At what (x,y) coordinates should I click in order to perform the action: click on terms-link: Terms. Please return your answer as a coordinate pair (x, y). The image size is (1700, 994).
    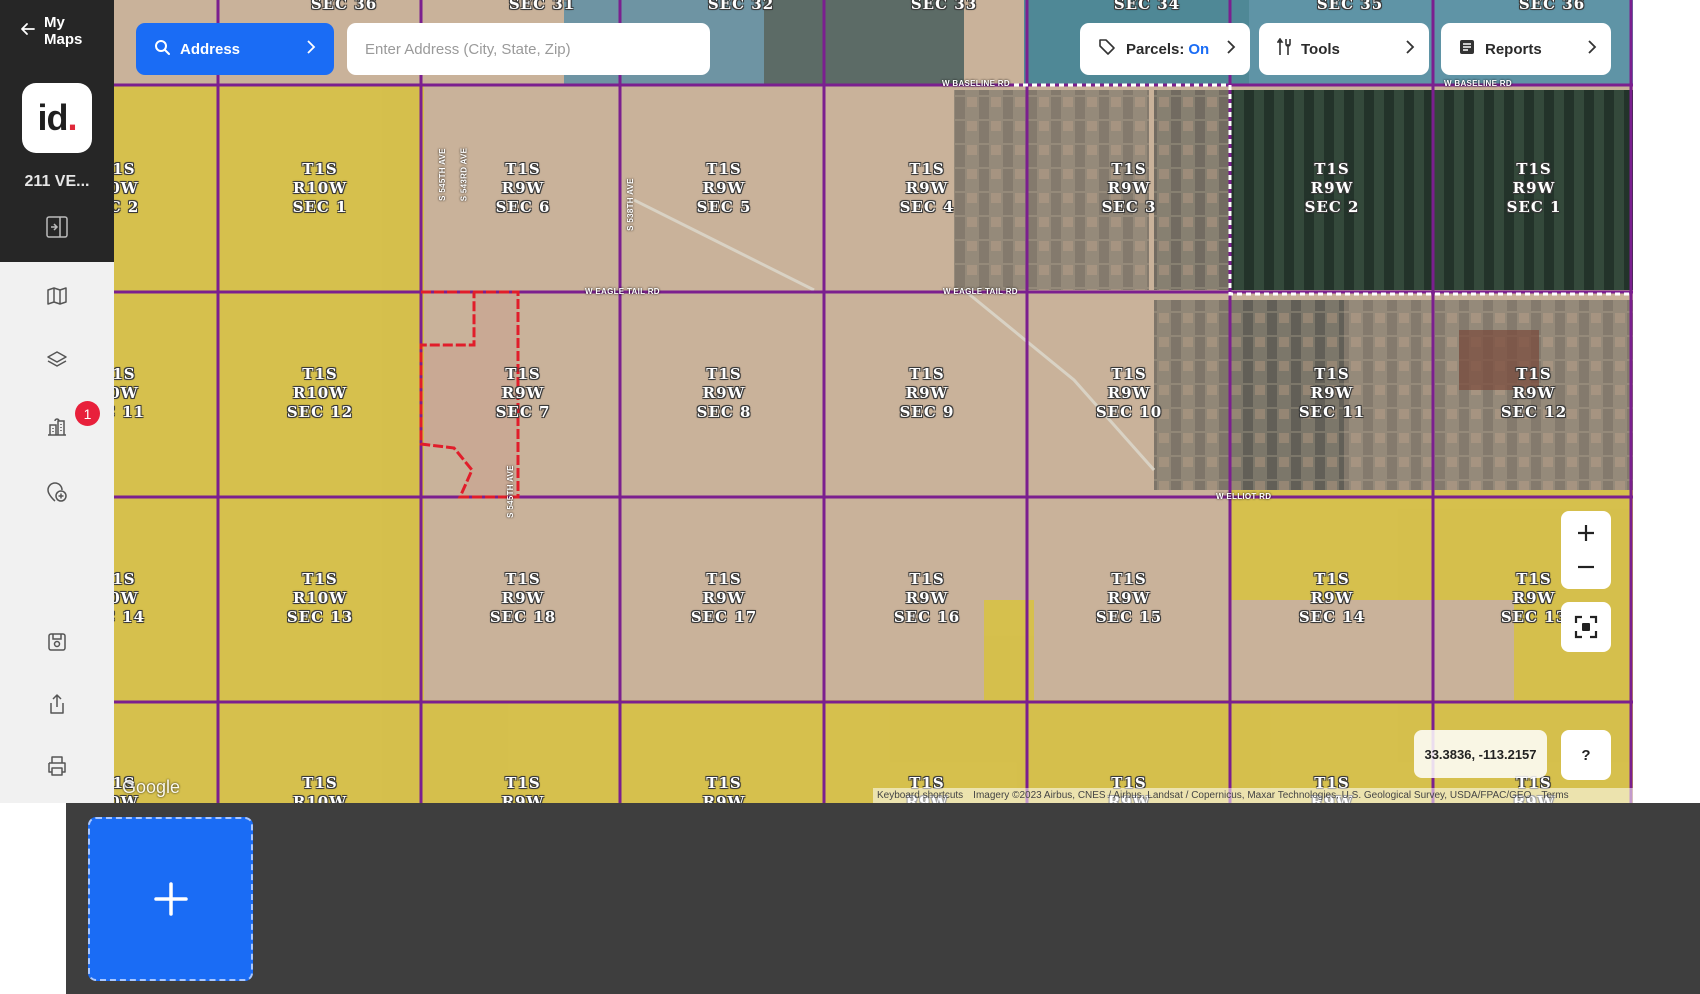
    Looking at the image, I should click on (1554, 795).